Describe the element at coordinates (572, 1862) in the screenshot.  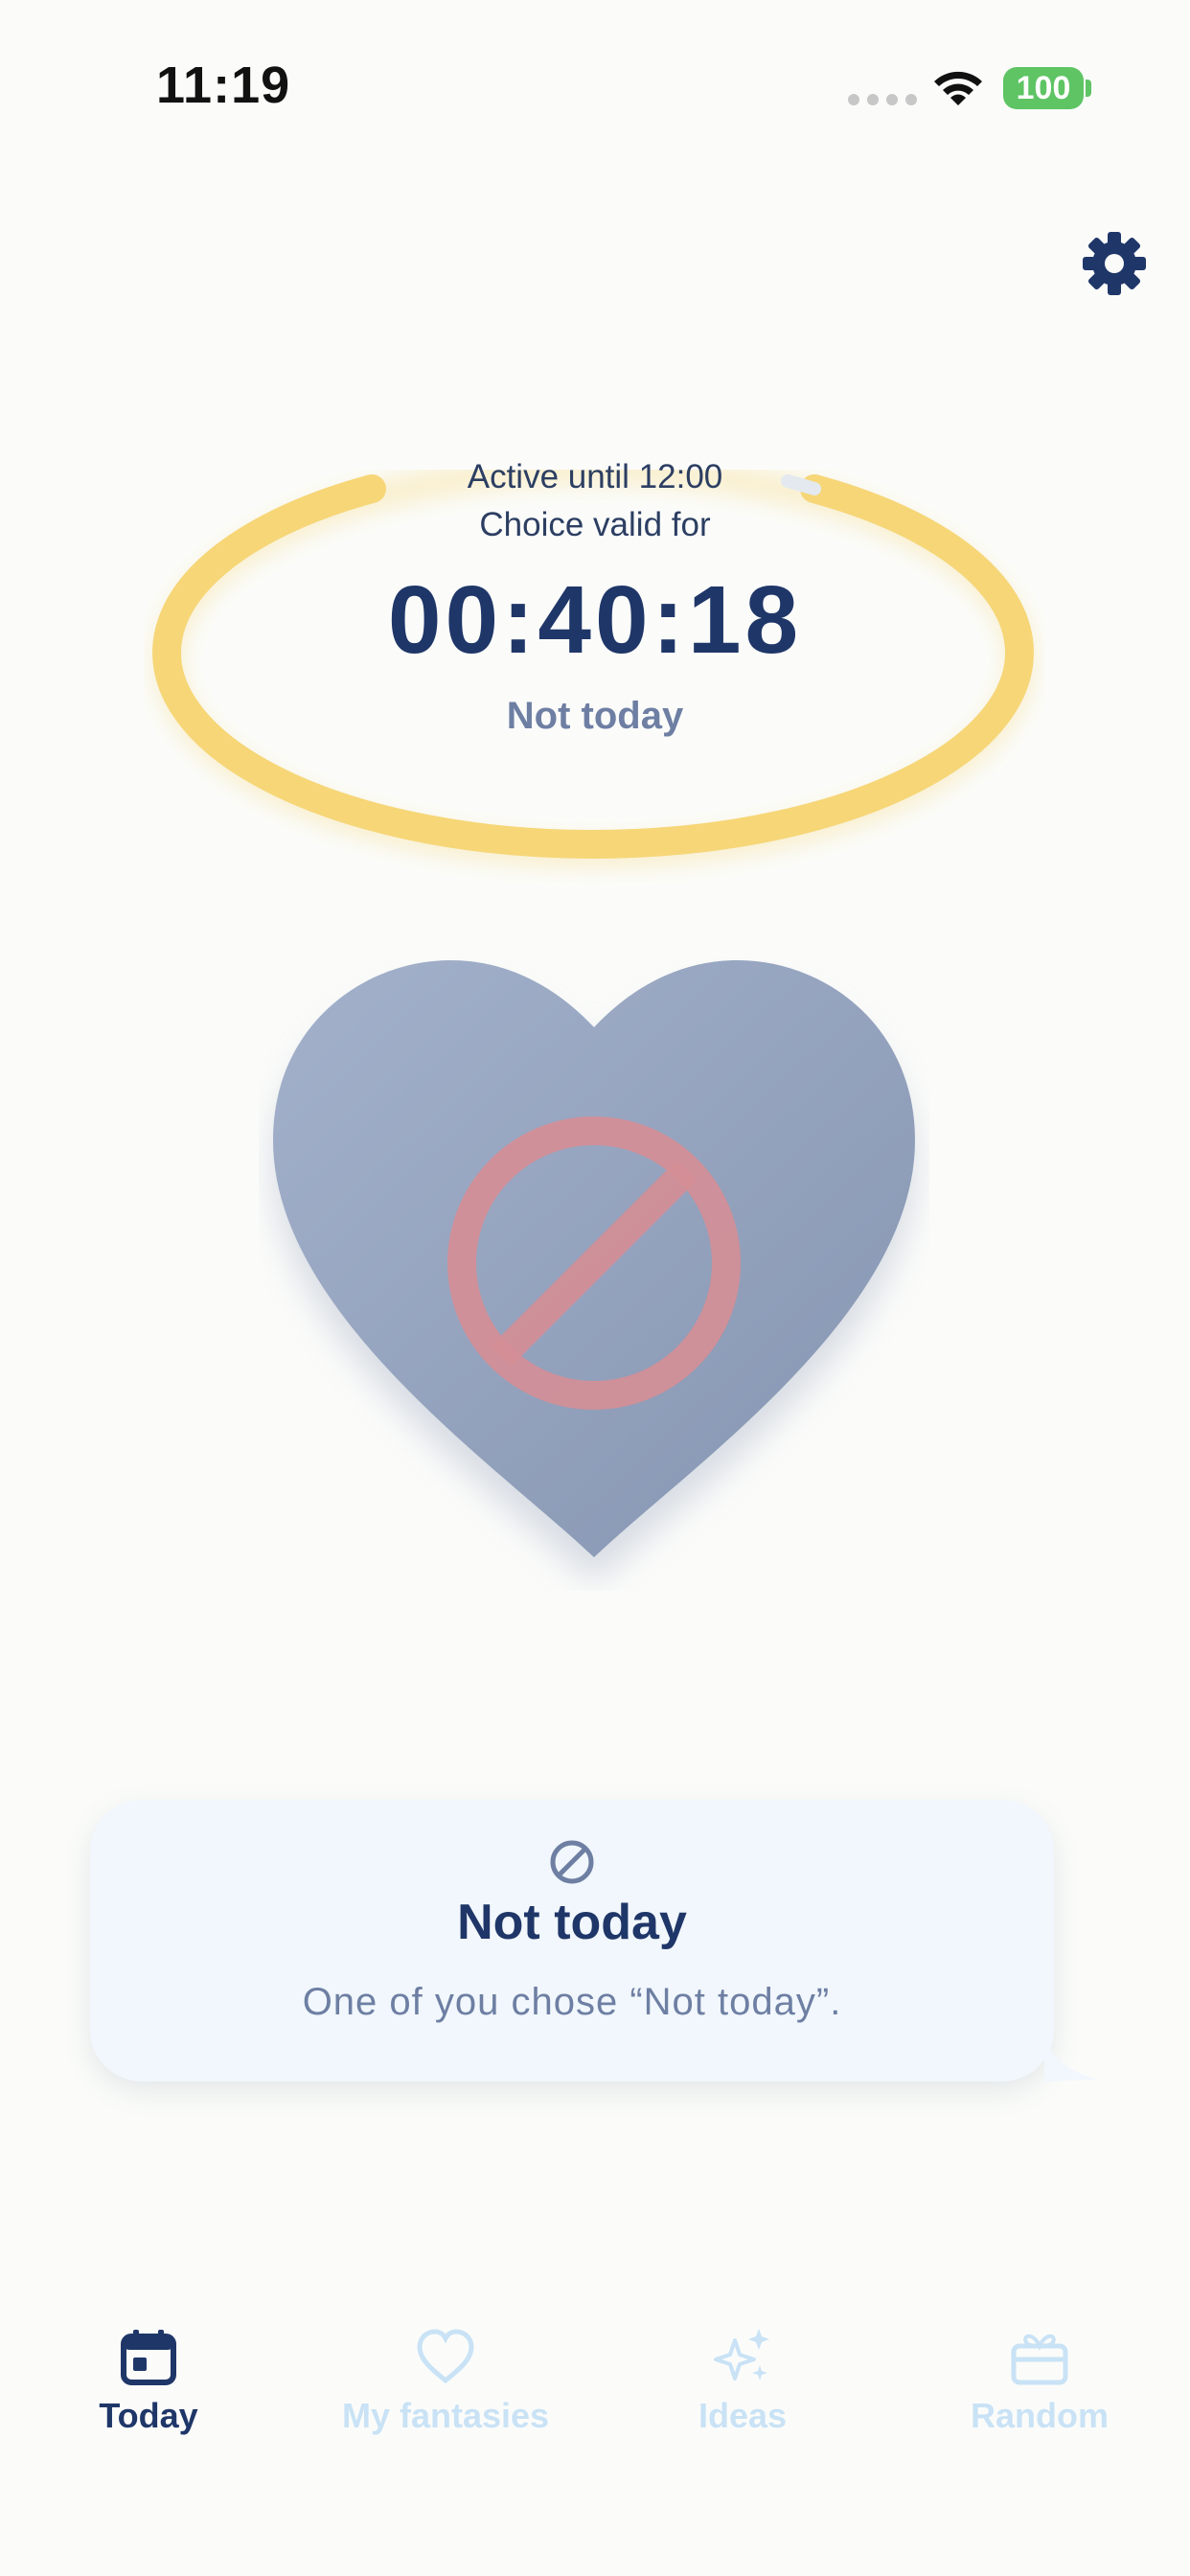
I see `prohibited-small-icon` at that location.